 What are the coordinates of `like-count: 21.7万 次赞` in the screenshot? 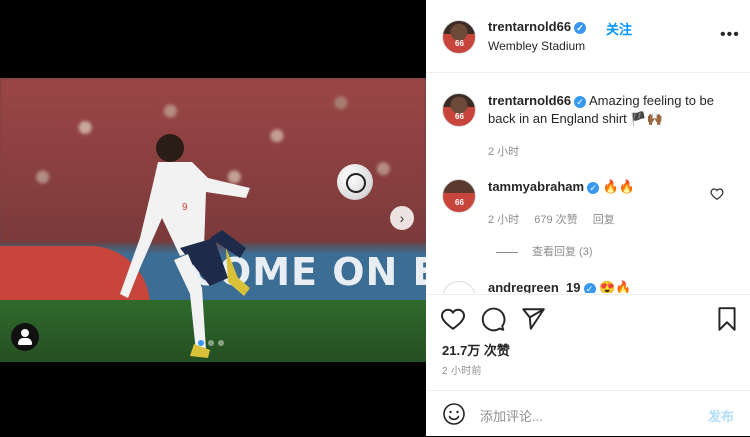 It's located at (476, 349).